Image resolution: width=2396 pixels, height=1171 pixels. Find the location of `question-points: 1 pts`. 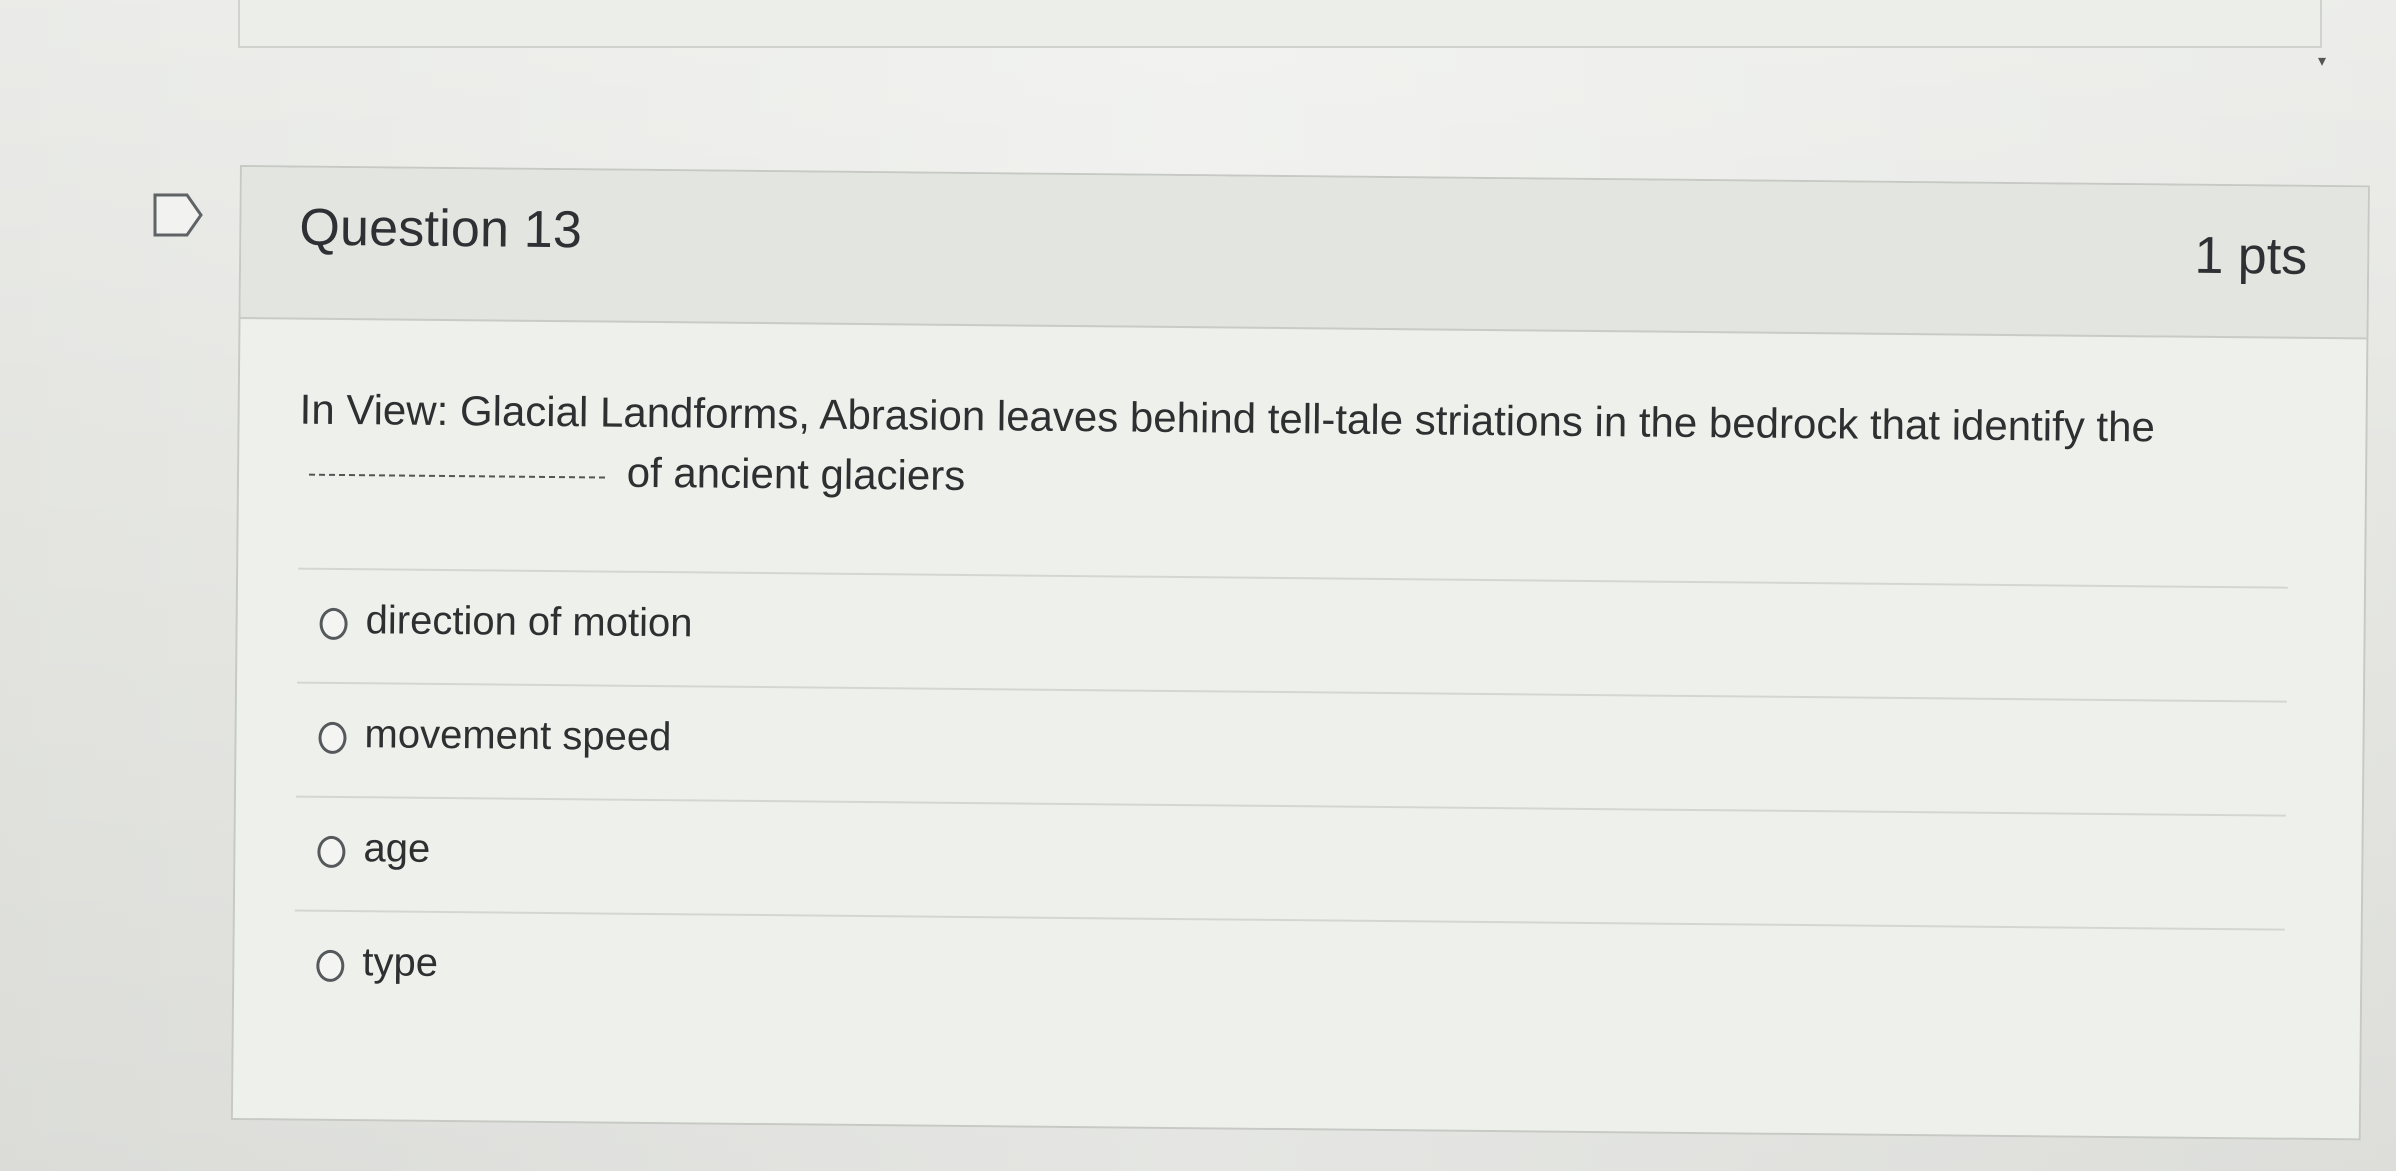

question-points: 1 pts is located at coordinates (2251, 256).